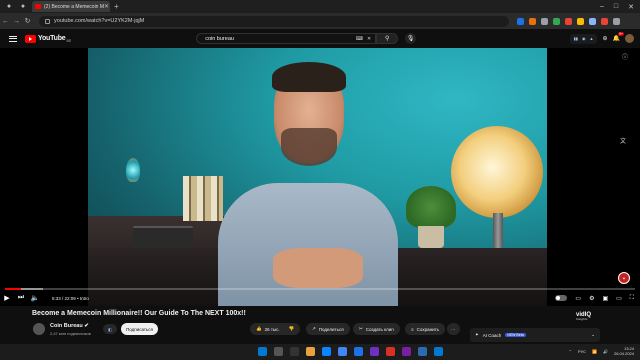  Describe the element at coordinates (320, 352) in the screenshot. I see `windows-taskbar: ⌃ РУС 📶 🔊 13:24 26.04.2024` at that location.